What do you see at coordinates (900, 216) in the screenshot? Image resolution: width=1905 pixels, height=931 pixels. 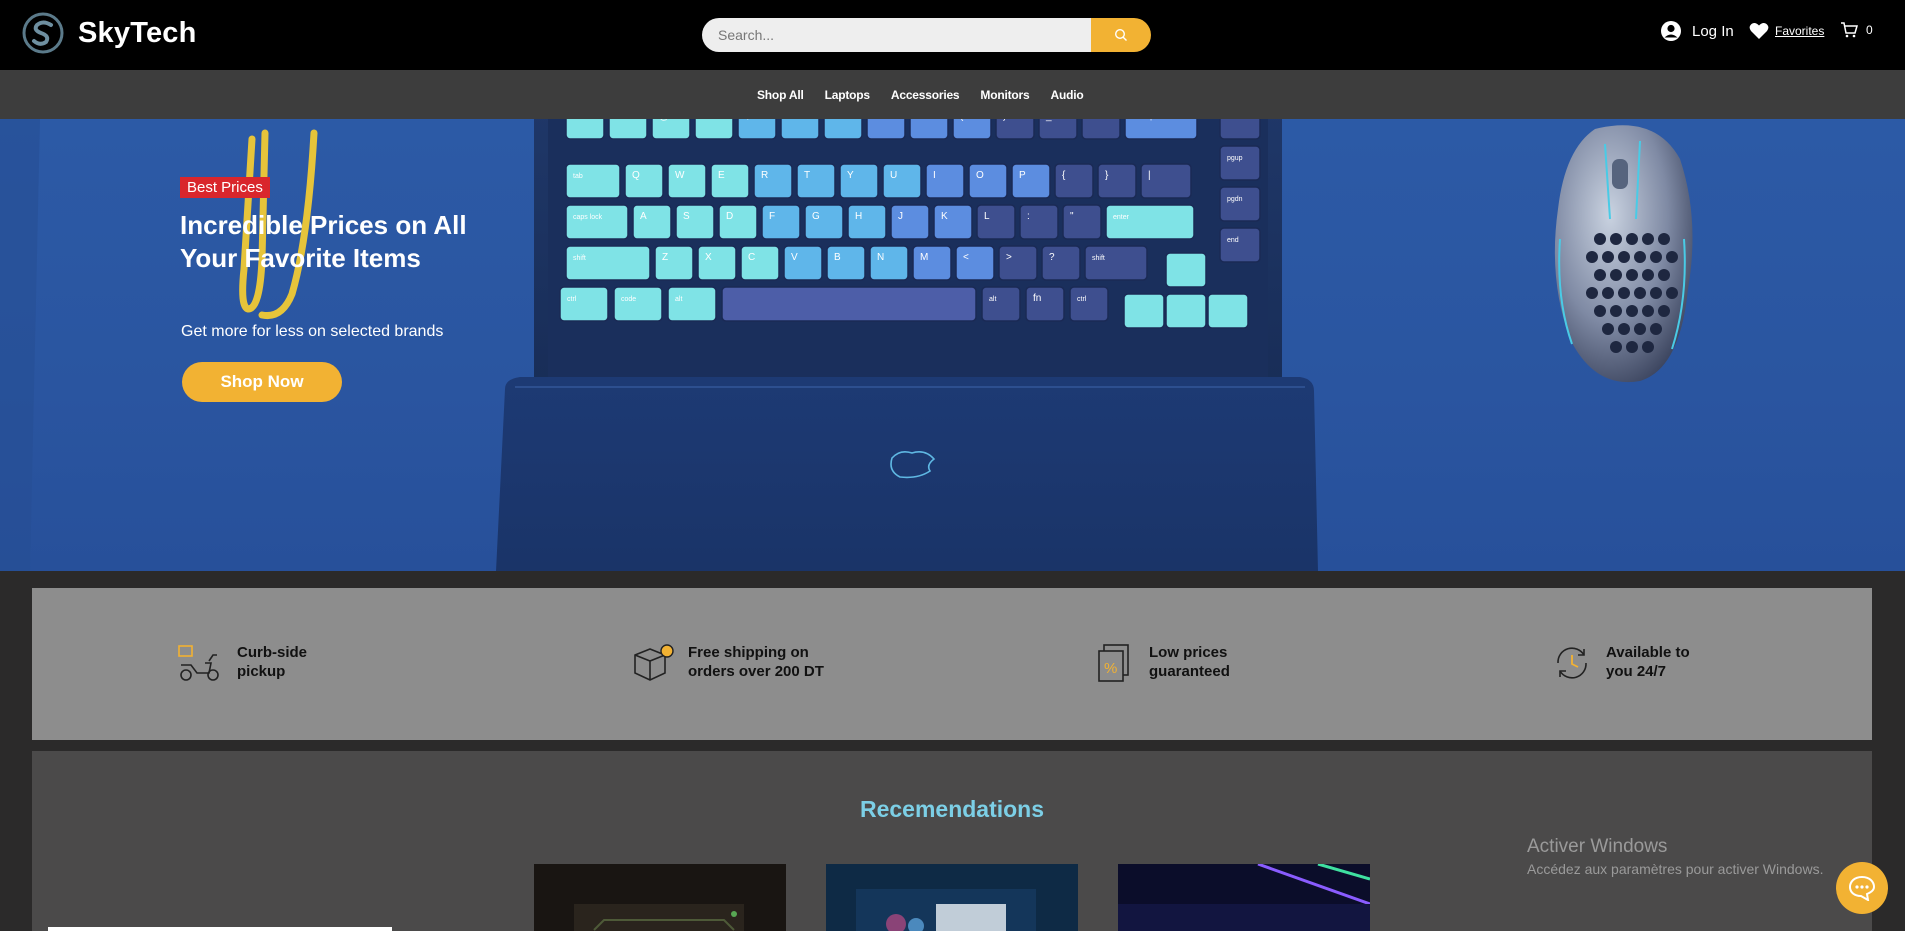 I see `key-label: J` at bounding box center [900, 216].